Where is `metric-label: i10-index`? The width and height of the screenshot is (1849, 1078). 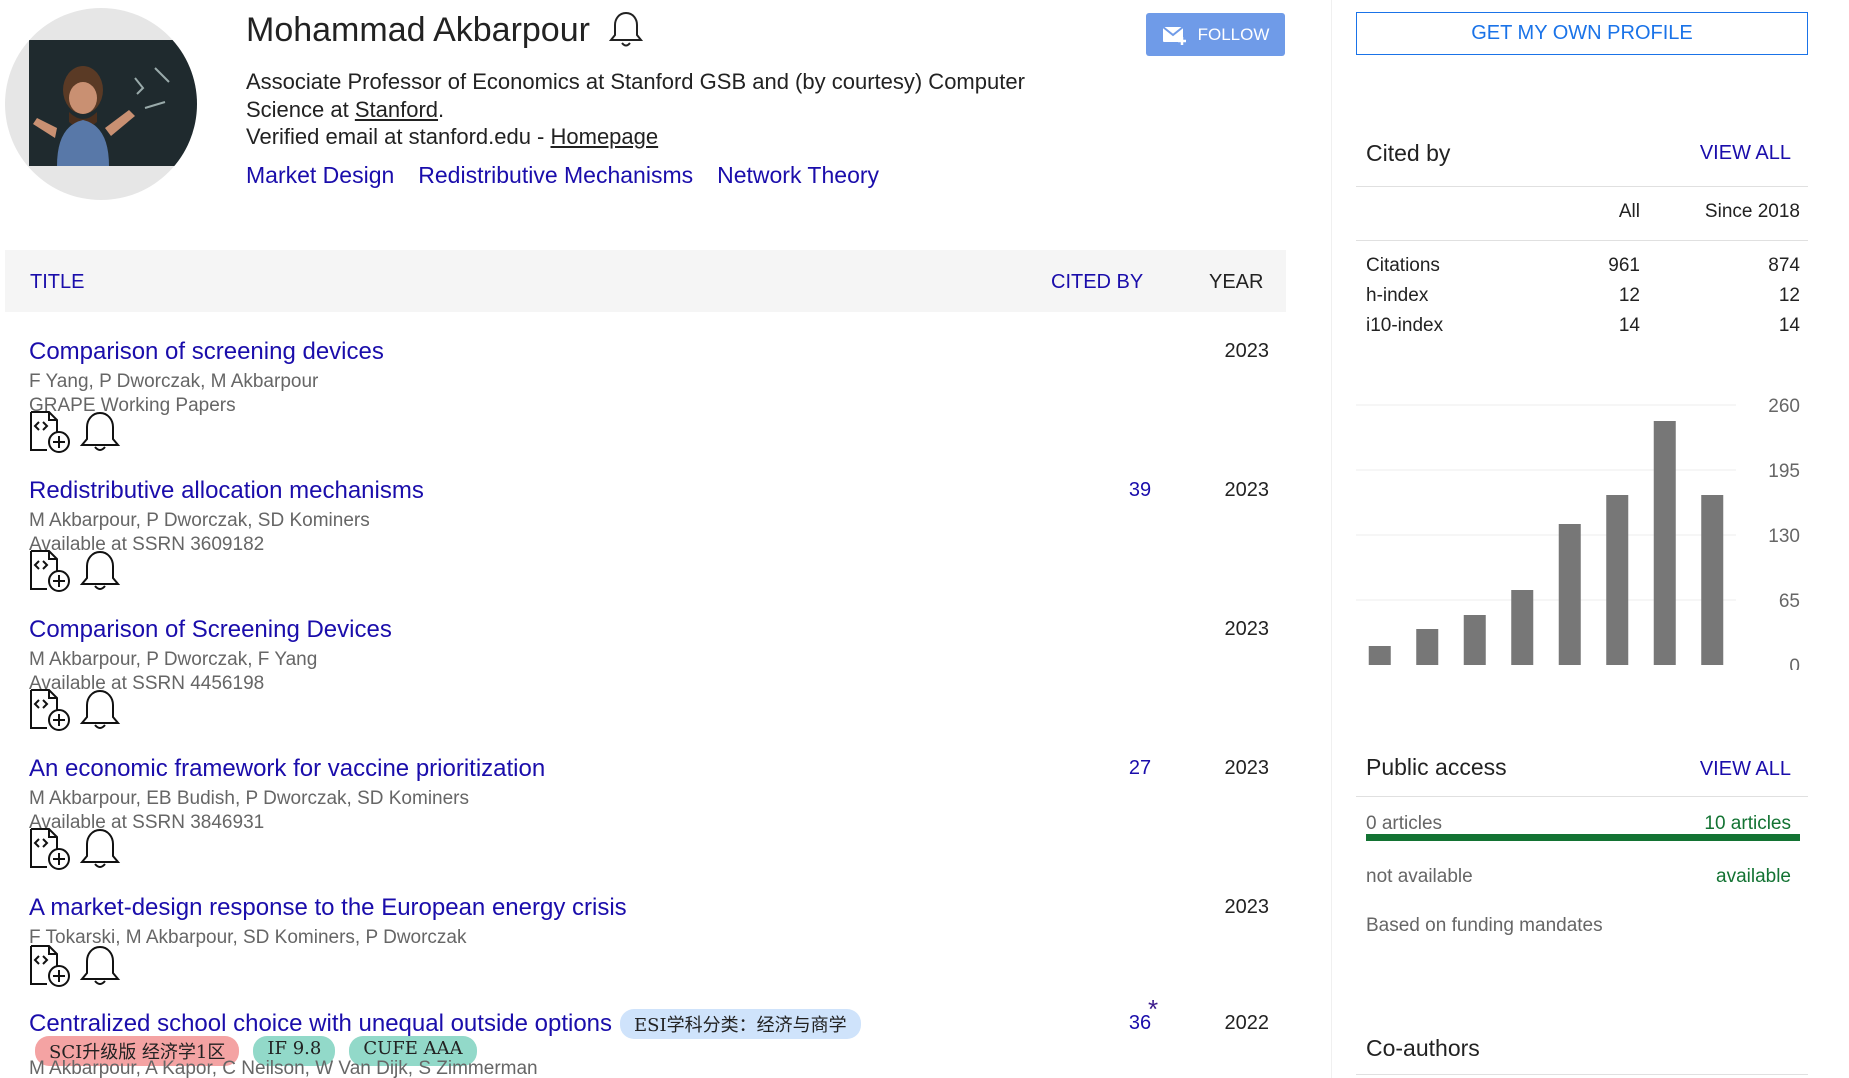
metric-label: i10-index is located at coordinates (1405, 325).